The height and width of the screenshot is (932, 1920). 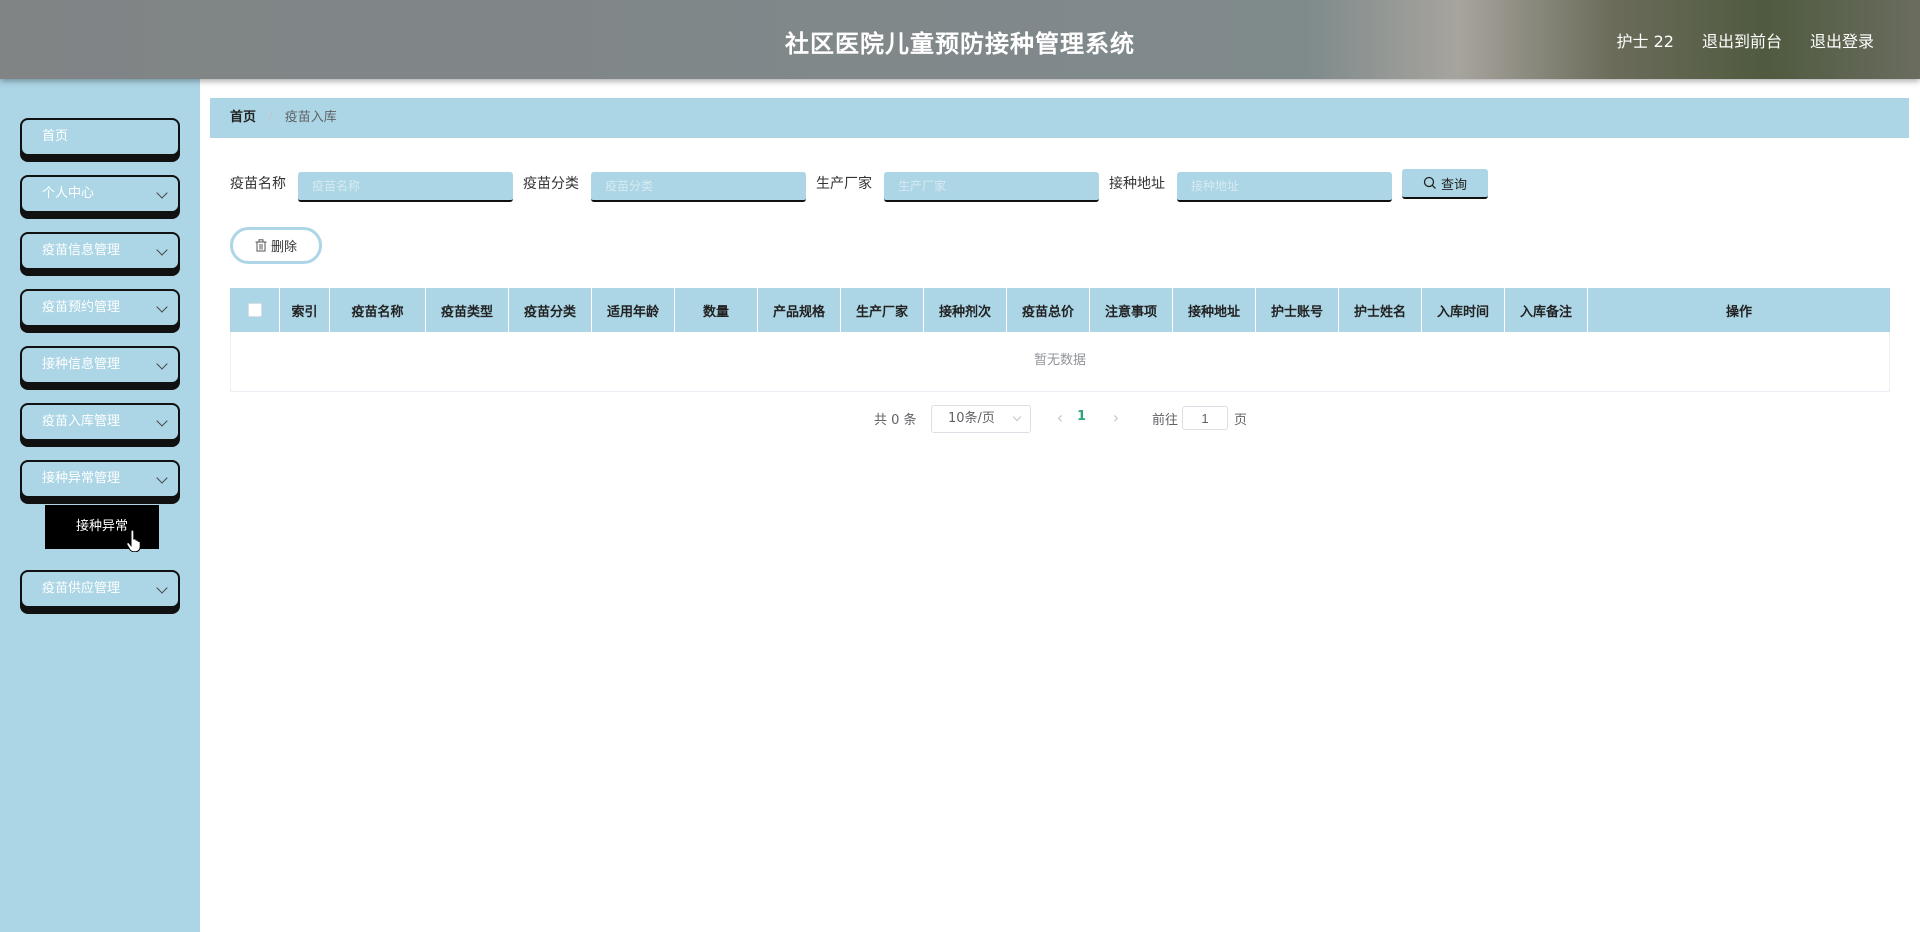 What do you see at coordinates (1214, 310) in the screenshot?
I see `column-header: 接种地址` at bounding box center [1214, 310].